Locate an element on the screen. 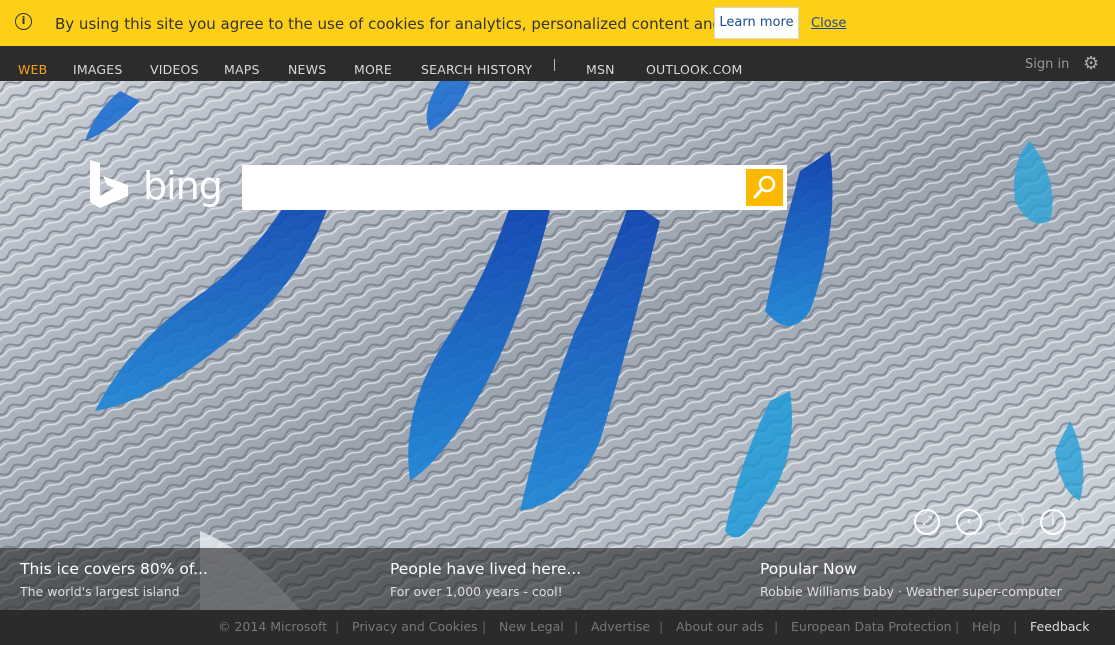 Image resolution: width=1115 pixels, height=645 pixels. popular-now-title: Popular Now is located at coordinates (808, 569).